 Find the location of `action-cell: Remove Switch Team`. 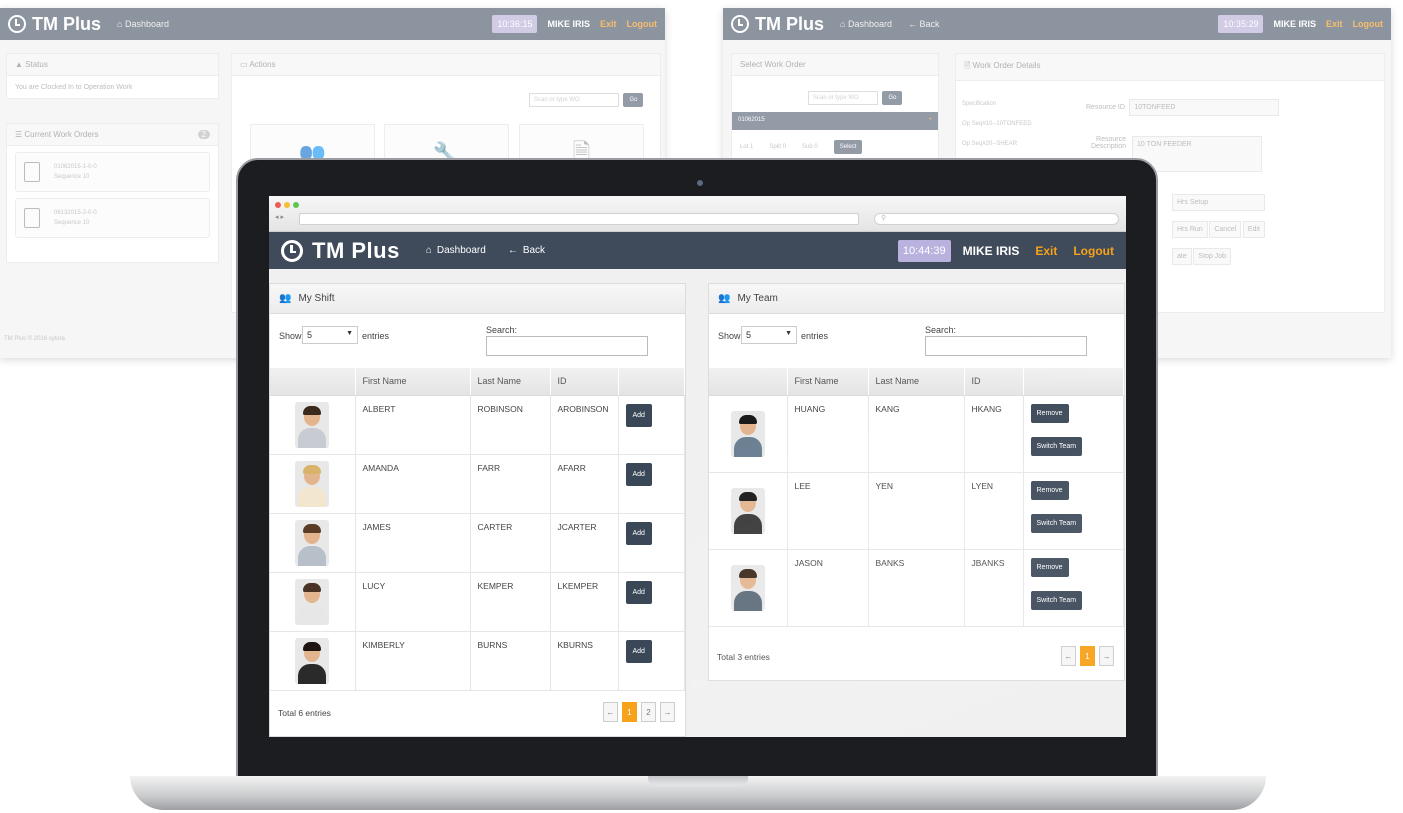

action-cell: Remove Switch Team is located at coordinates (1073, 588).